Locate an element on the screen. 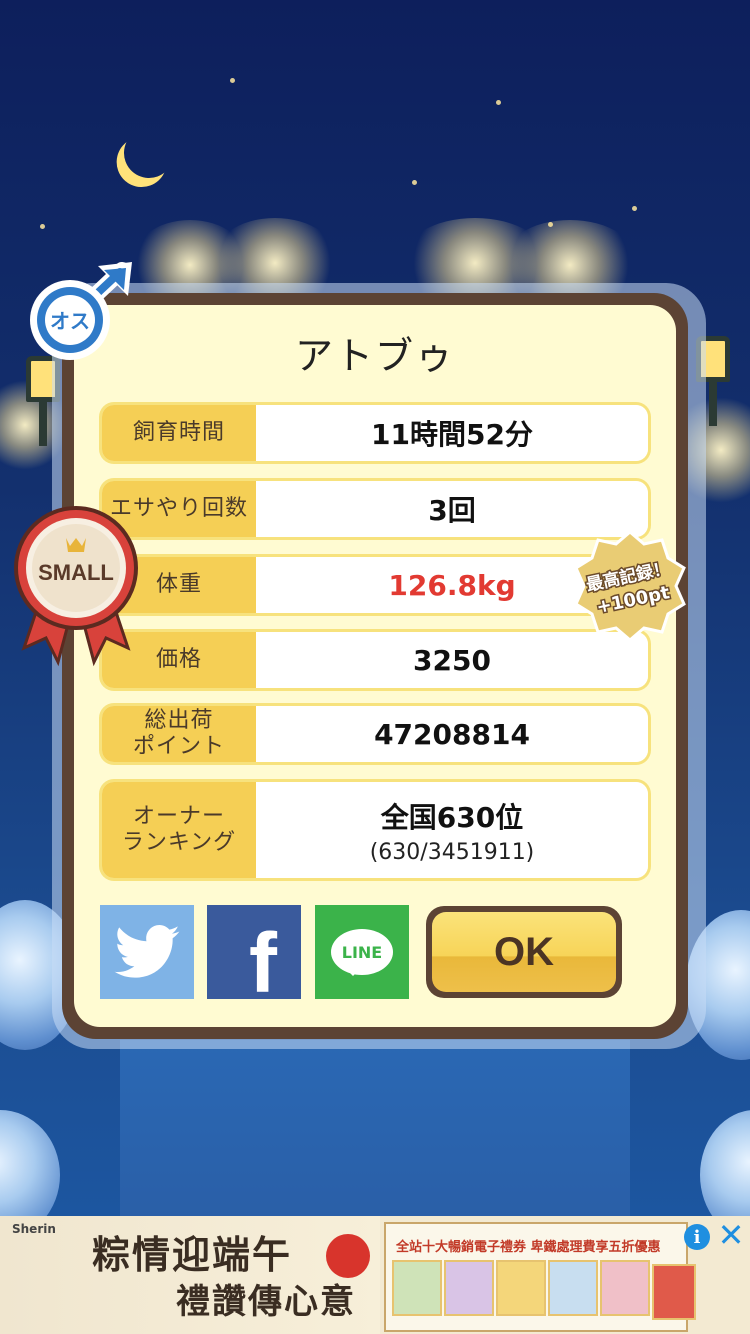  line-icon: LINE is located at coordinates (362, 952).